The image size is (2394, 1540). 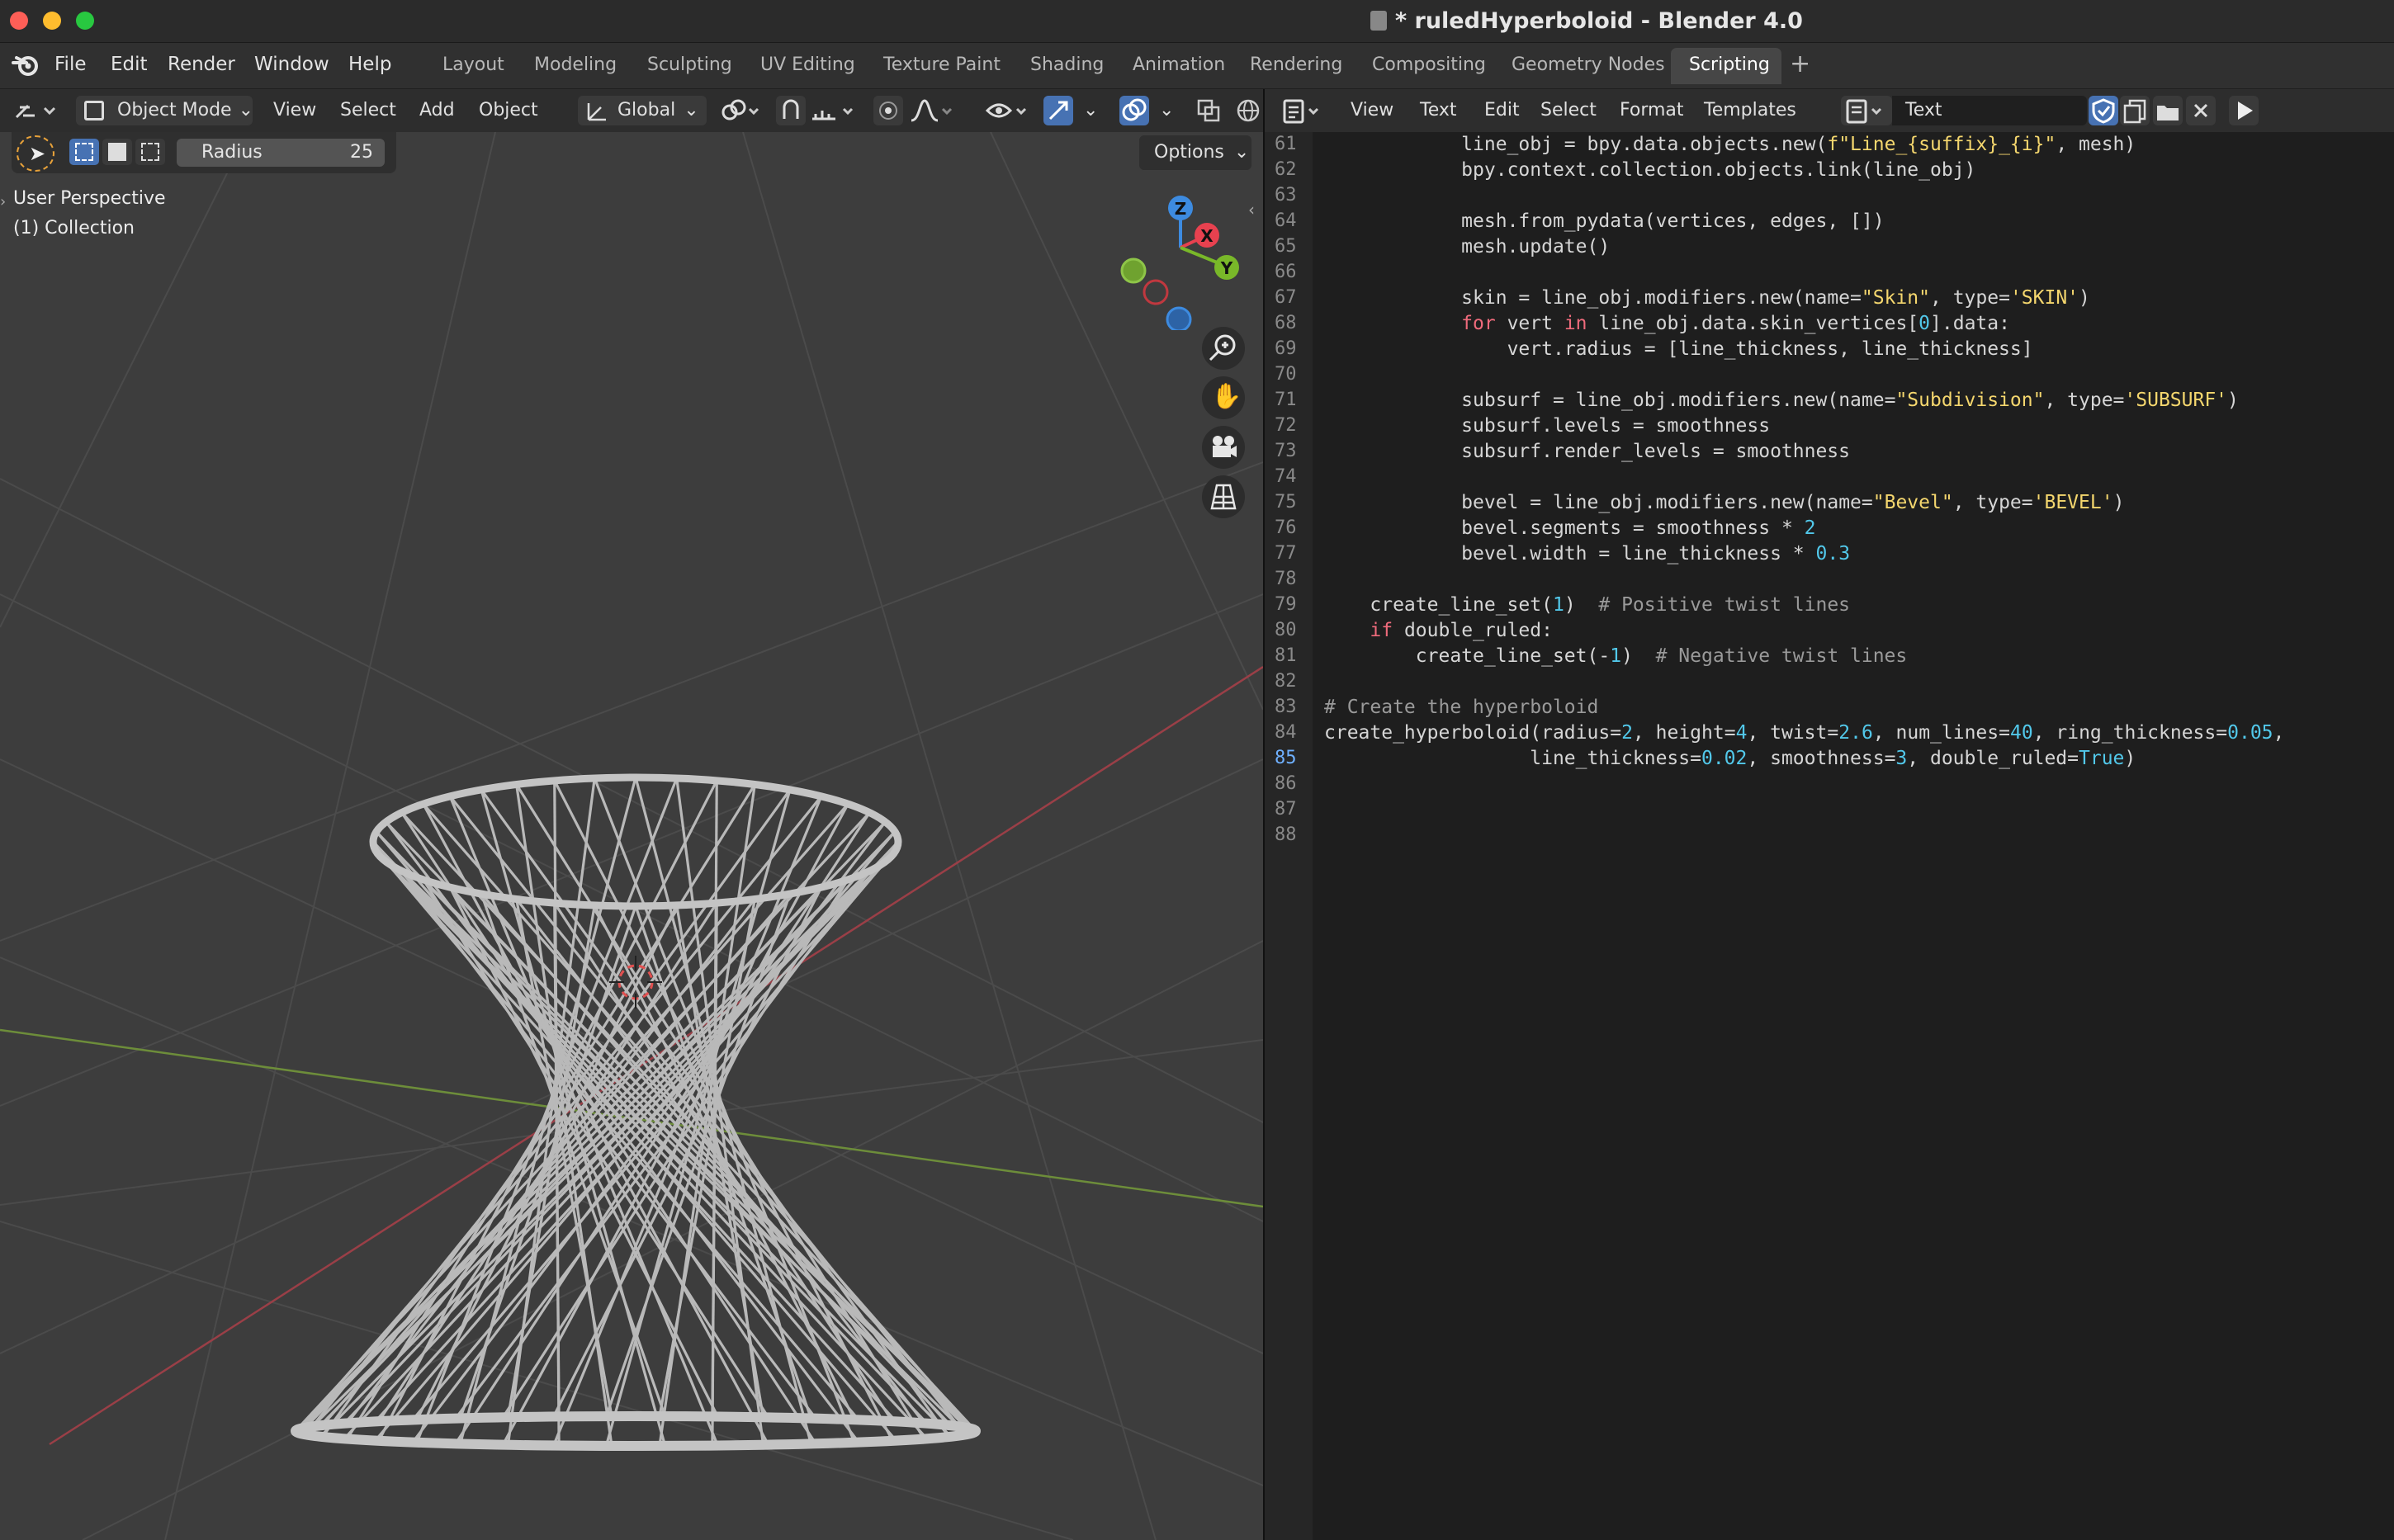 What do you see at coordinates (1156, 292) in the screenshot?
I see `gizmo-neg-x-axis` at bounding box center [1156, 292].